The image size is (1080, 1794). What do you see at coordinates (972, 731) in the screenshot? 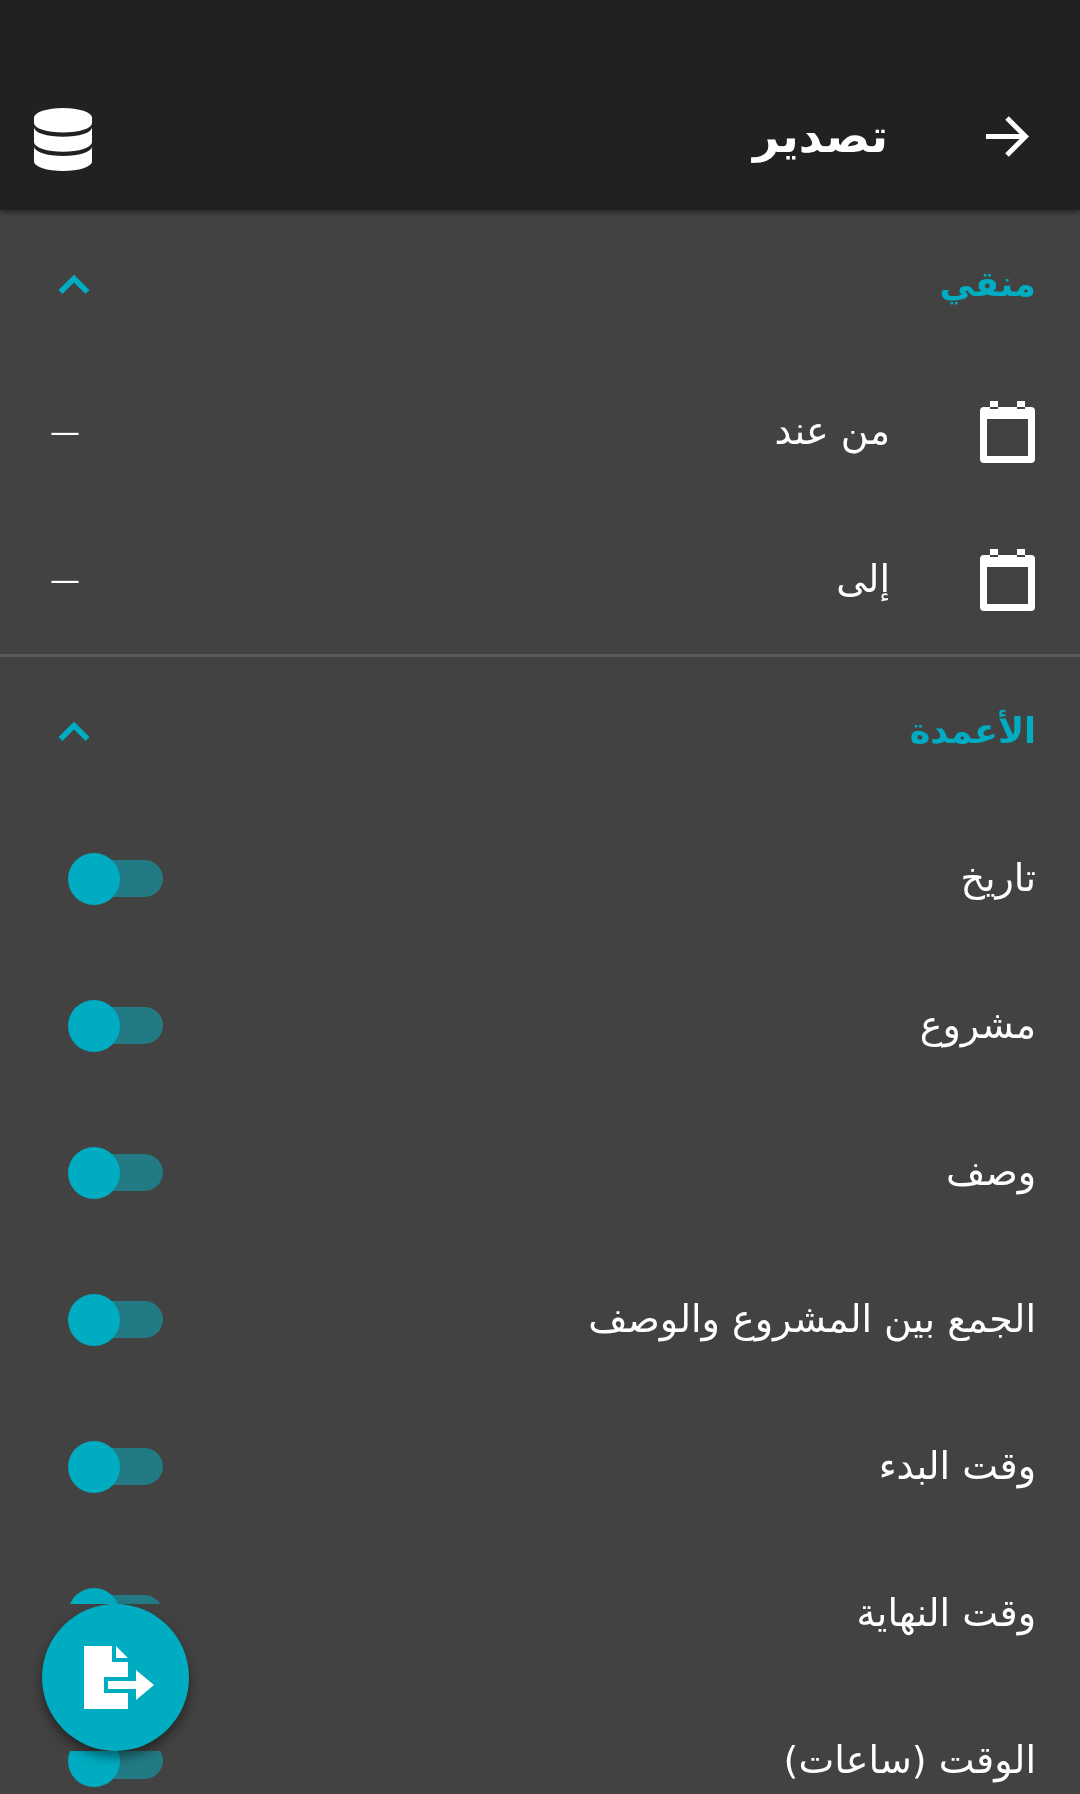
I see `section-title: الأعمدة` at bounding box center [972, 731].